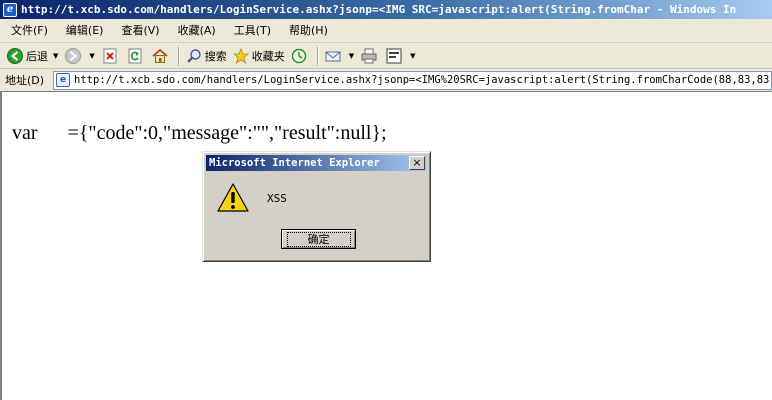 The height and width of the screenshot is (400, 772). Describe the element at coordinates (412, 56) in the screenshot. I see `edit-dropdown-icon: ▼` at that location.